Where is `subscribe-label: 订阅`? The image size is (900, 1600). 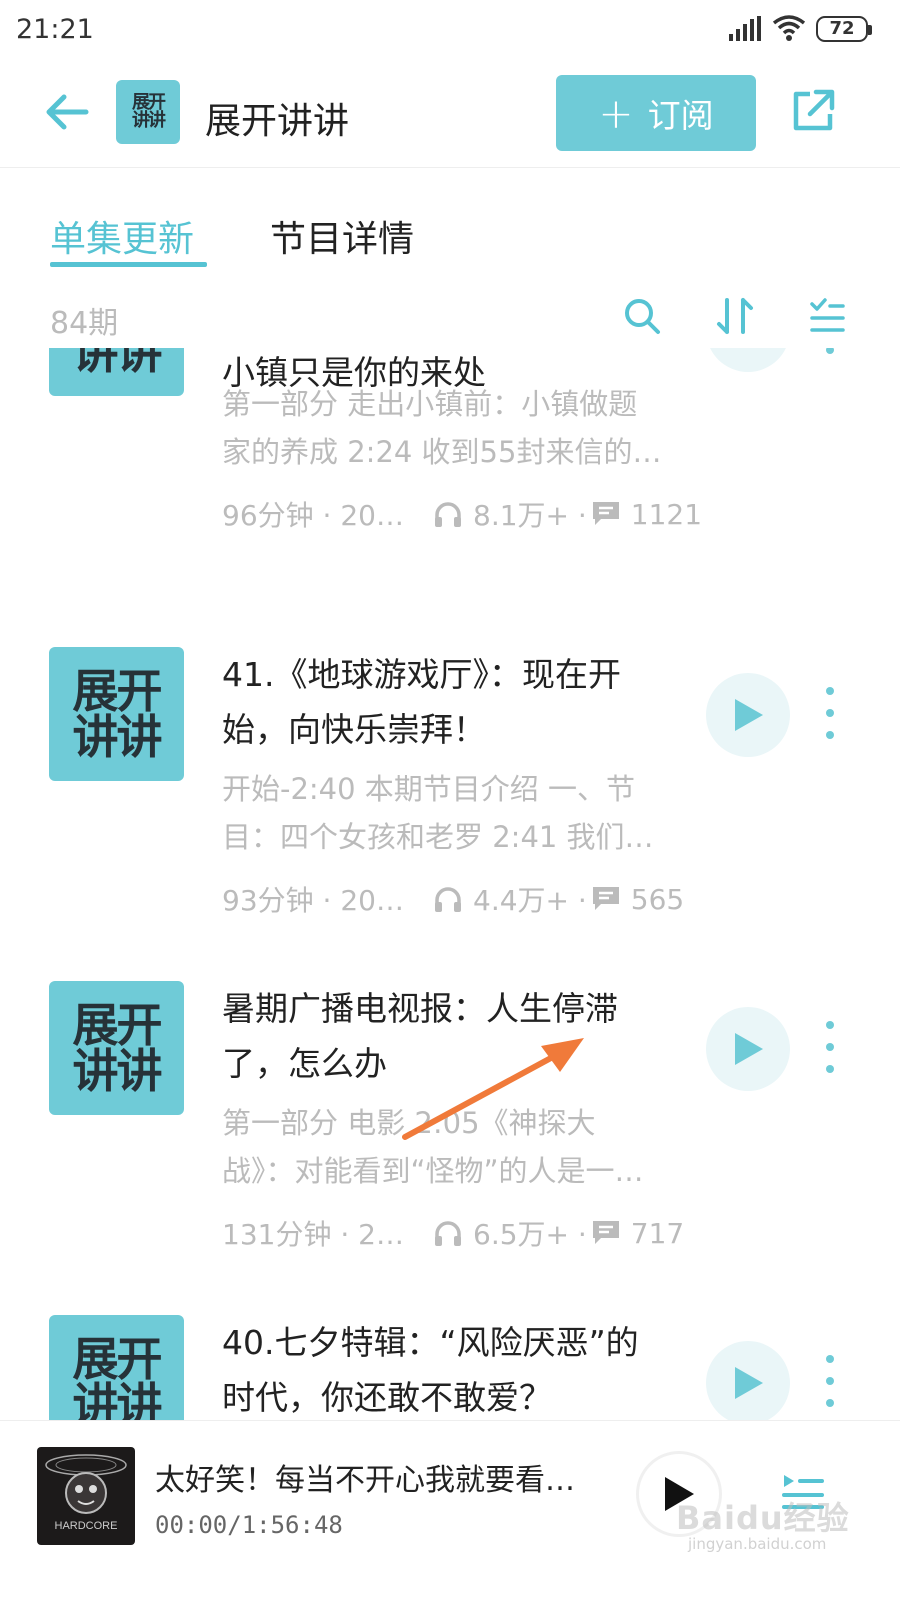
subscribe-label: 订阅 is located at coordinates (680, 115).